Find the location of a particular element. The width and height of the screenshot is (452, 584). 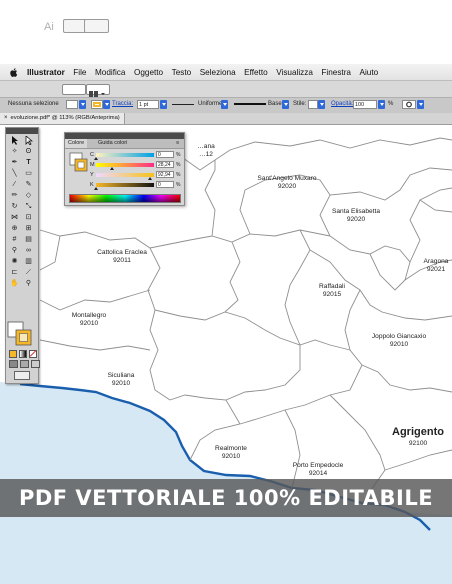

fill-swatch is located at coordinates (72, 104).